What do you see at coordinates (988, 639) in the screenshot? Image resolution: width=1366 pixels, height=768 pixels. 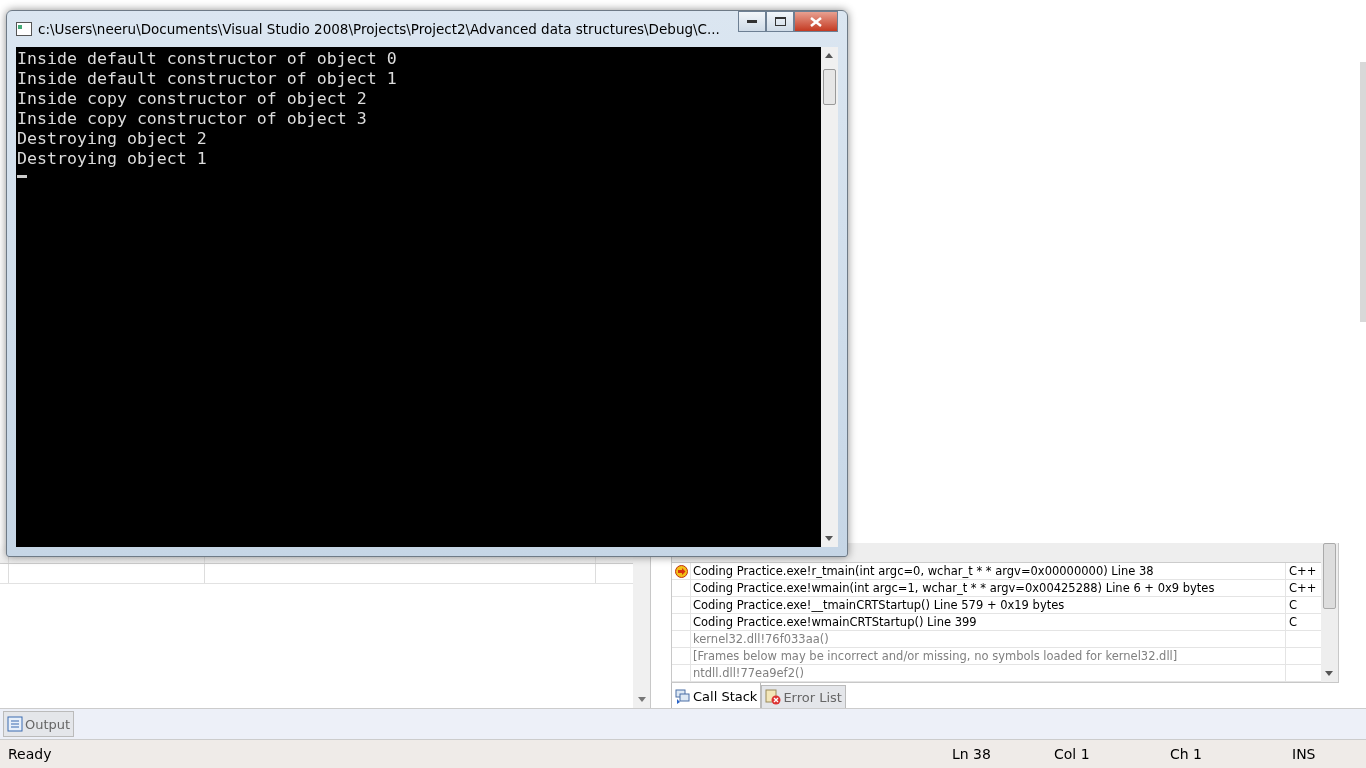 I see `frame-name: kernel32.dll!76f033aa()` at bounding box center [988, 639].